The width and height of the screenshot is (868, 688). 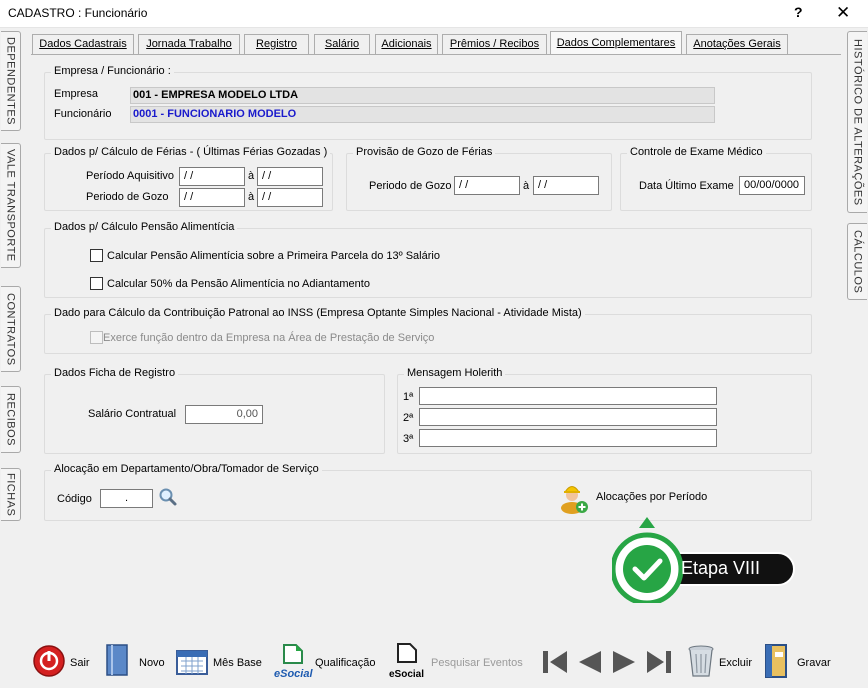 I want to click on side-tab-contratos: CONTRATOS, so click(x=11, y=329).